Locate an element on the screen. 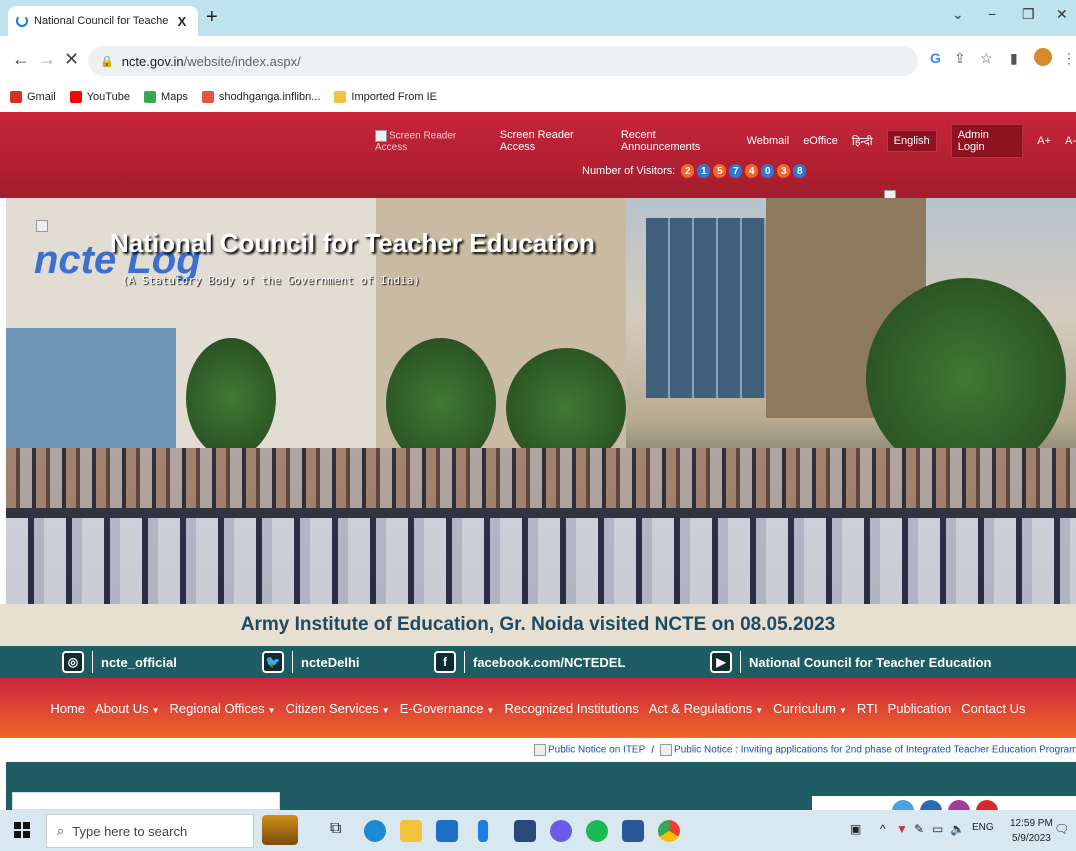  tab-search-icon: ⌄ is located at coordinates (958, 14).